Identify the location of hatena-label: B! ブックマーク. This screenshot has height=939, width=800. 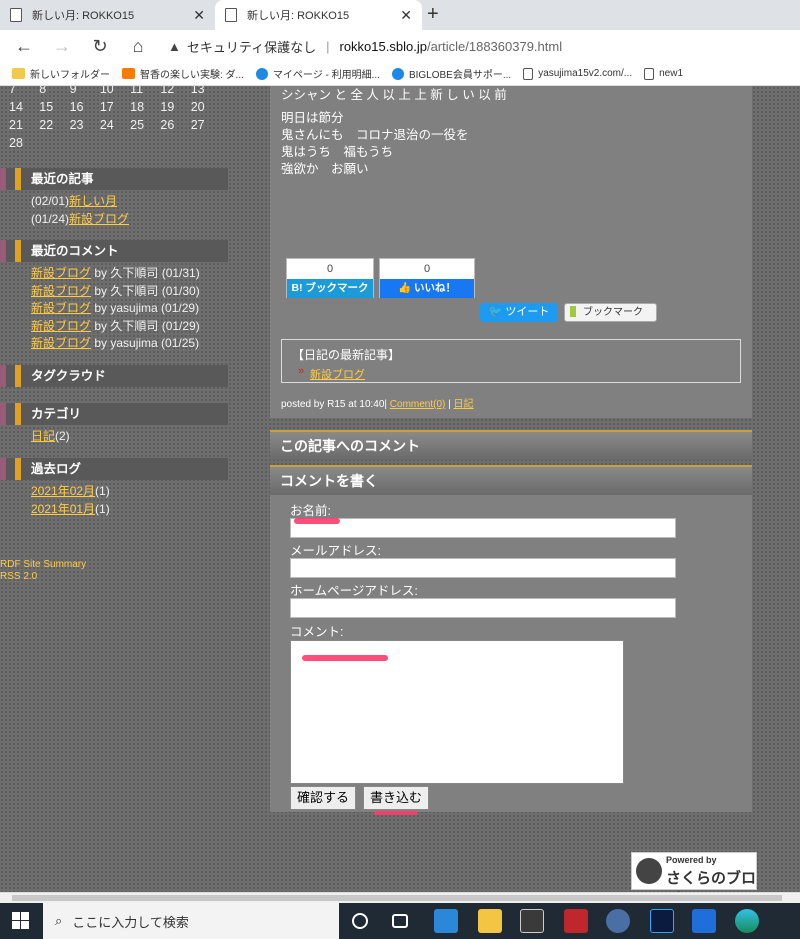
(330, 288).